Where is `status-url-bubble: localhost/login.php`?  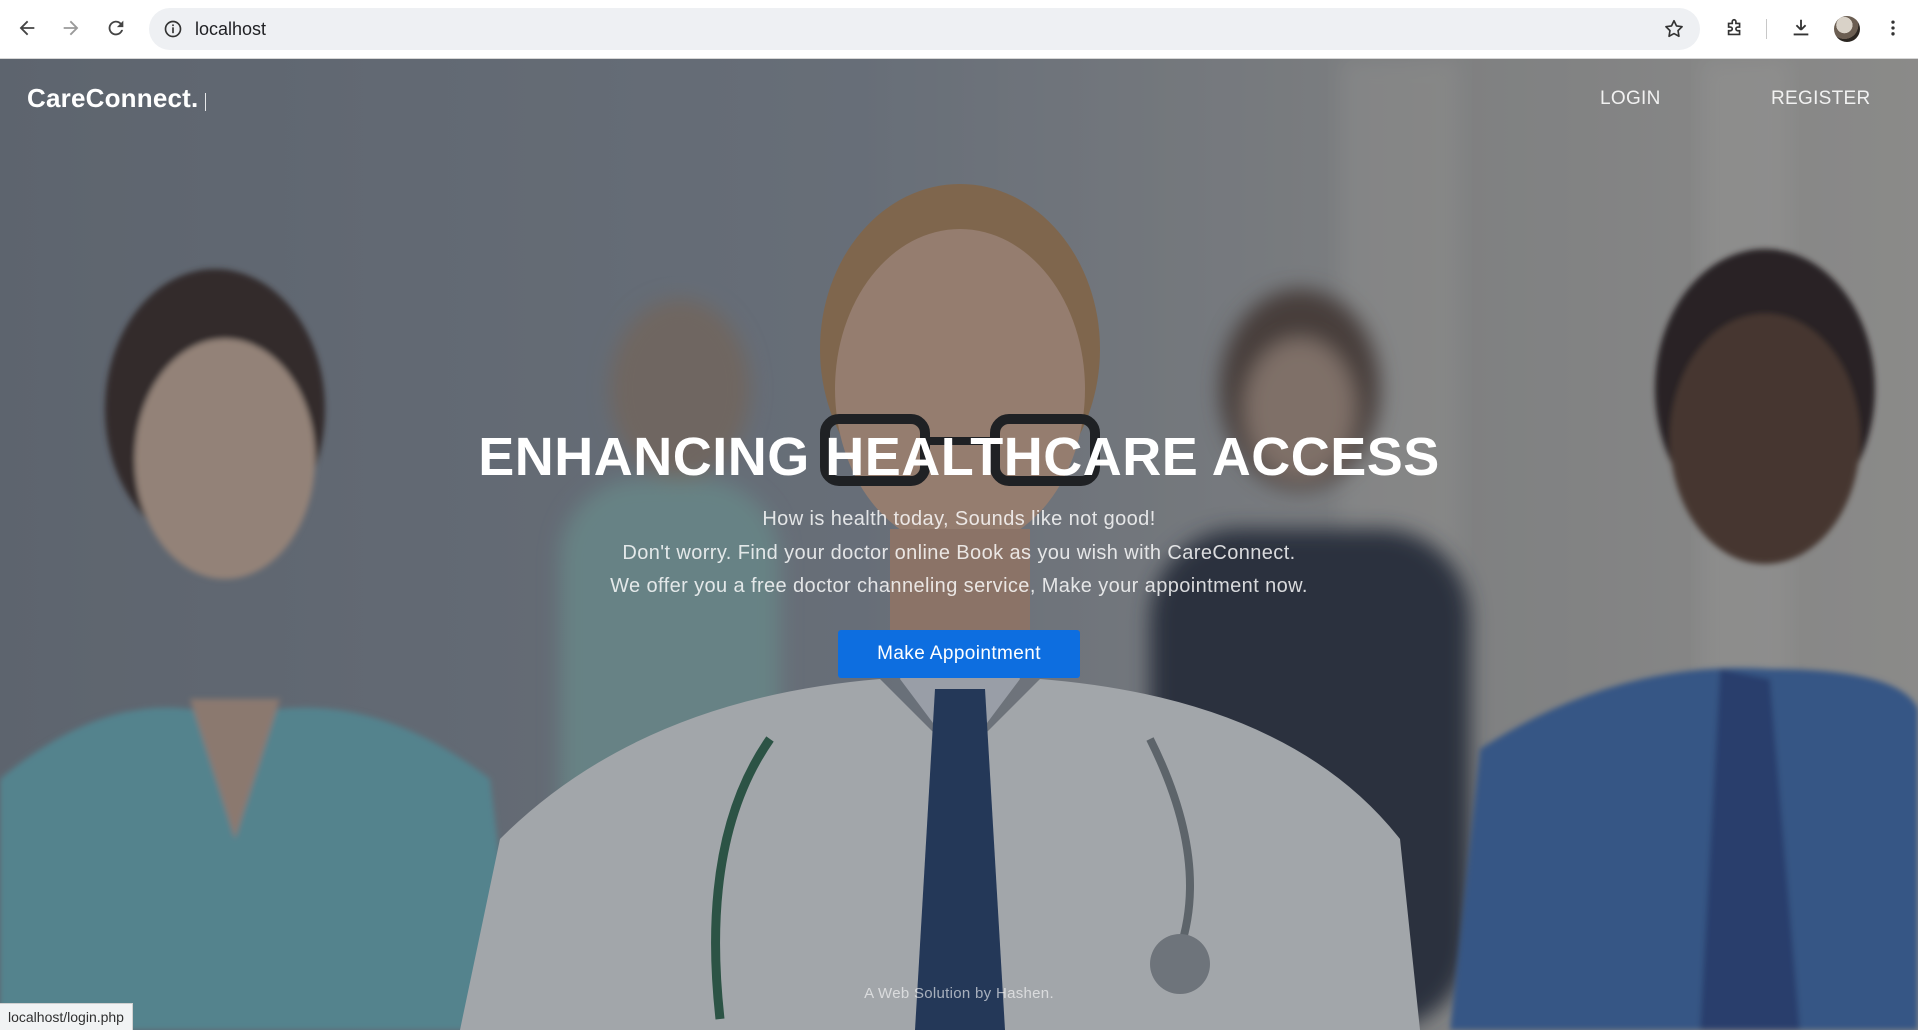
status-url-bubble: localhost/login.php is located at coordinates (66, 1016).